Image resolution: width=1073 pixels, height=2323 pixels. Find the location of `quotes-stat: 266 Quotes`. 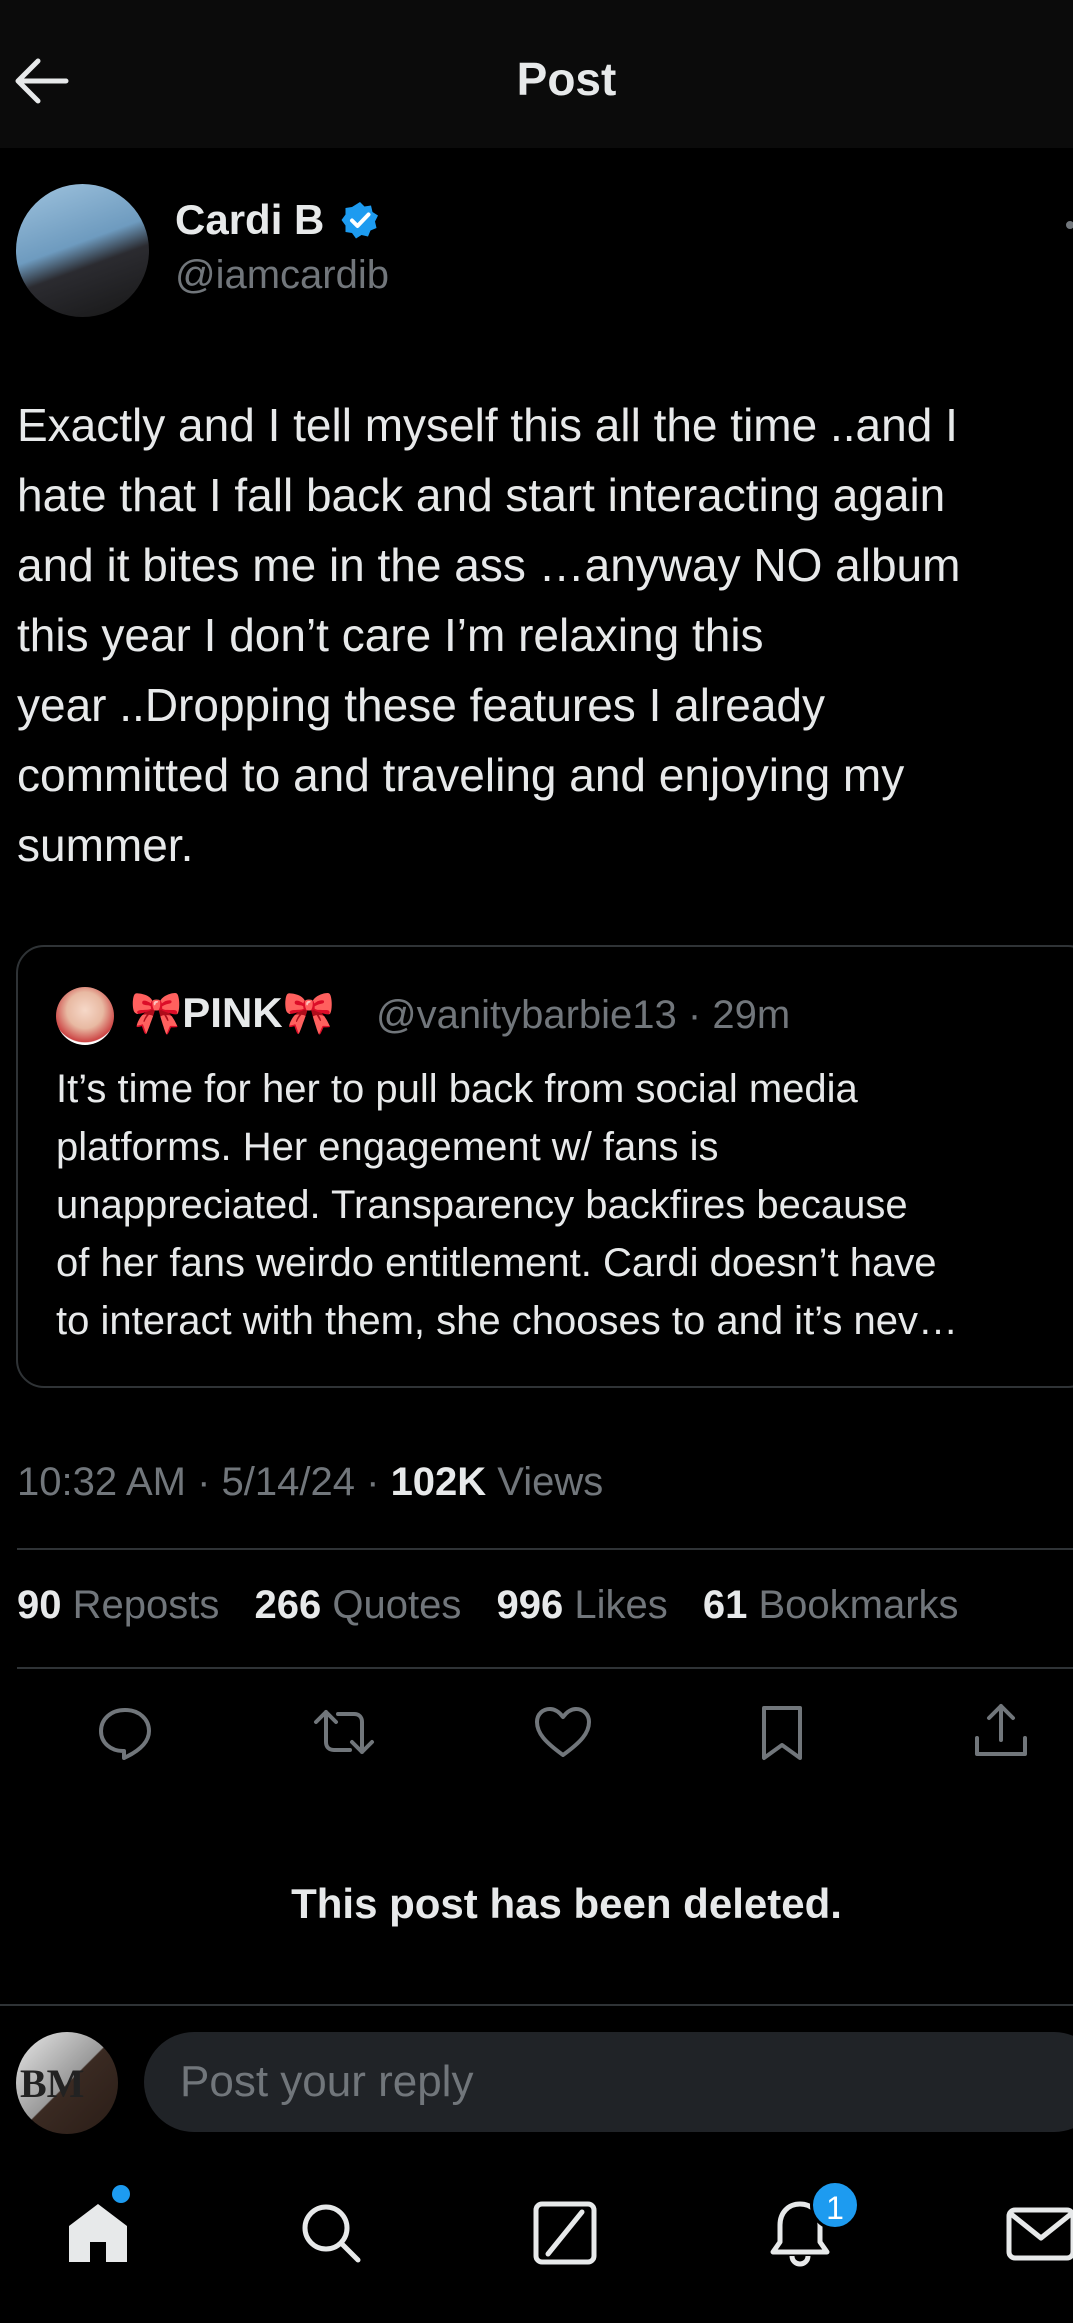

quotes-stat: 266 Quotes is located at coordinates (358, 1605).